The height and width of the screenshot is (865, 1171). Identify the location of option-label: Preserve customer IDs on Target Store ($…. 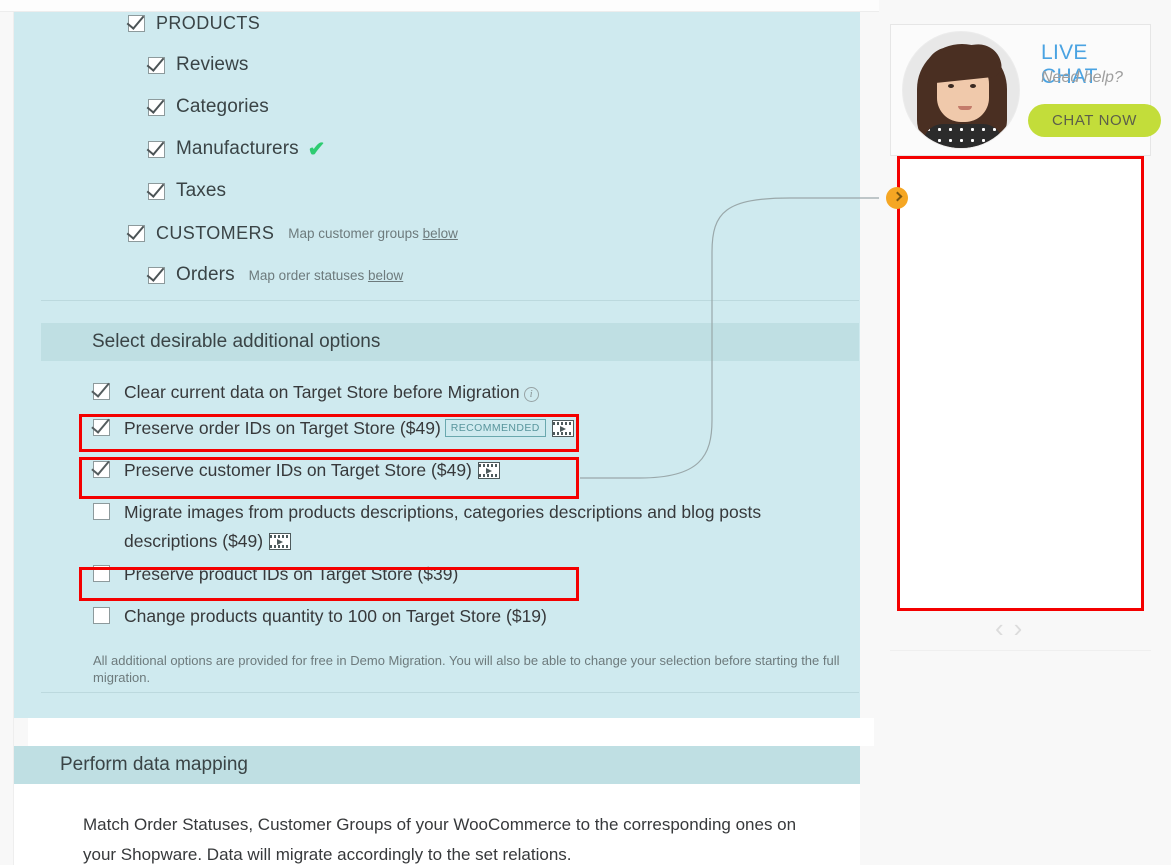
(298, 470).